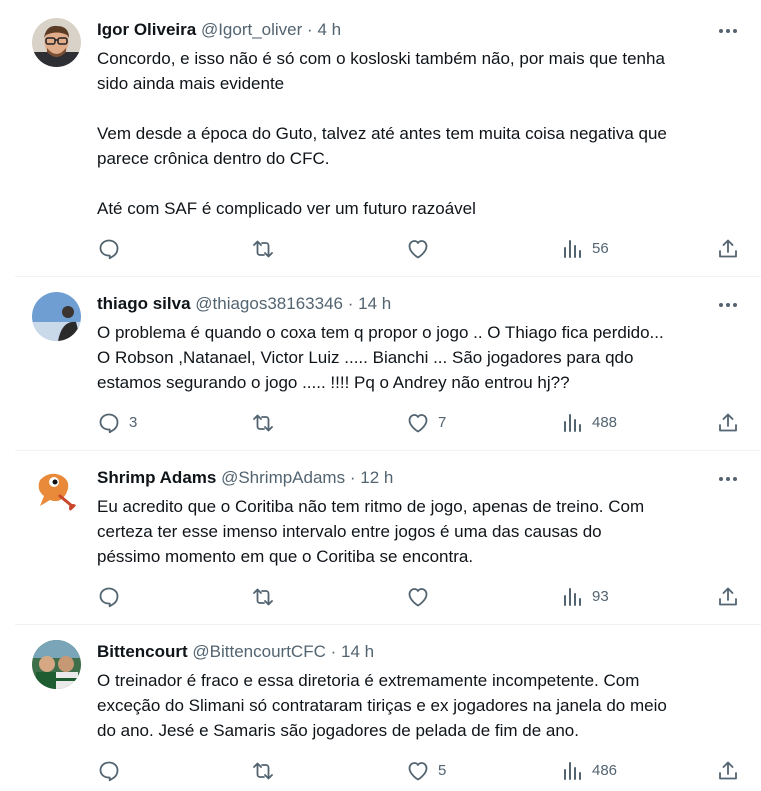 This screenshot has height=791, width=761. What do you see at coordinates (283, 477) in the screenshot?
I see `user-handle: @ShrimpAdams` at bounding box center [283, 477].